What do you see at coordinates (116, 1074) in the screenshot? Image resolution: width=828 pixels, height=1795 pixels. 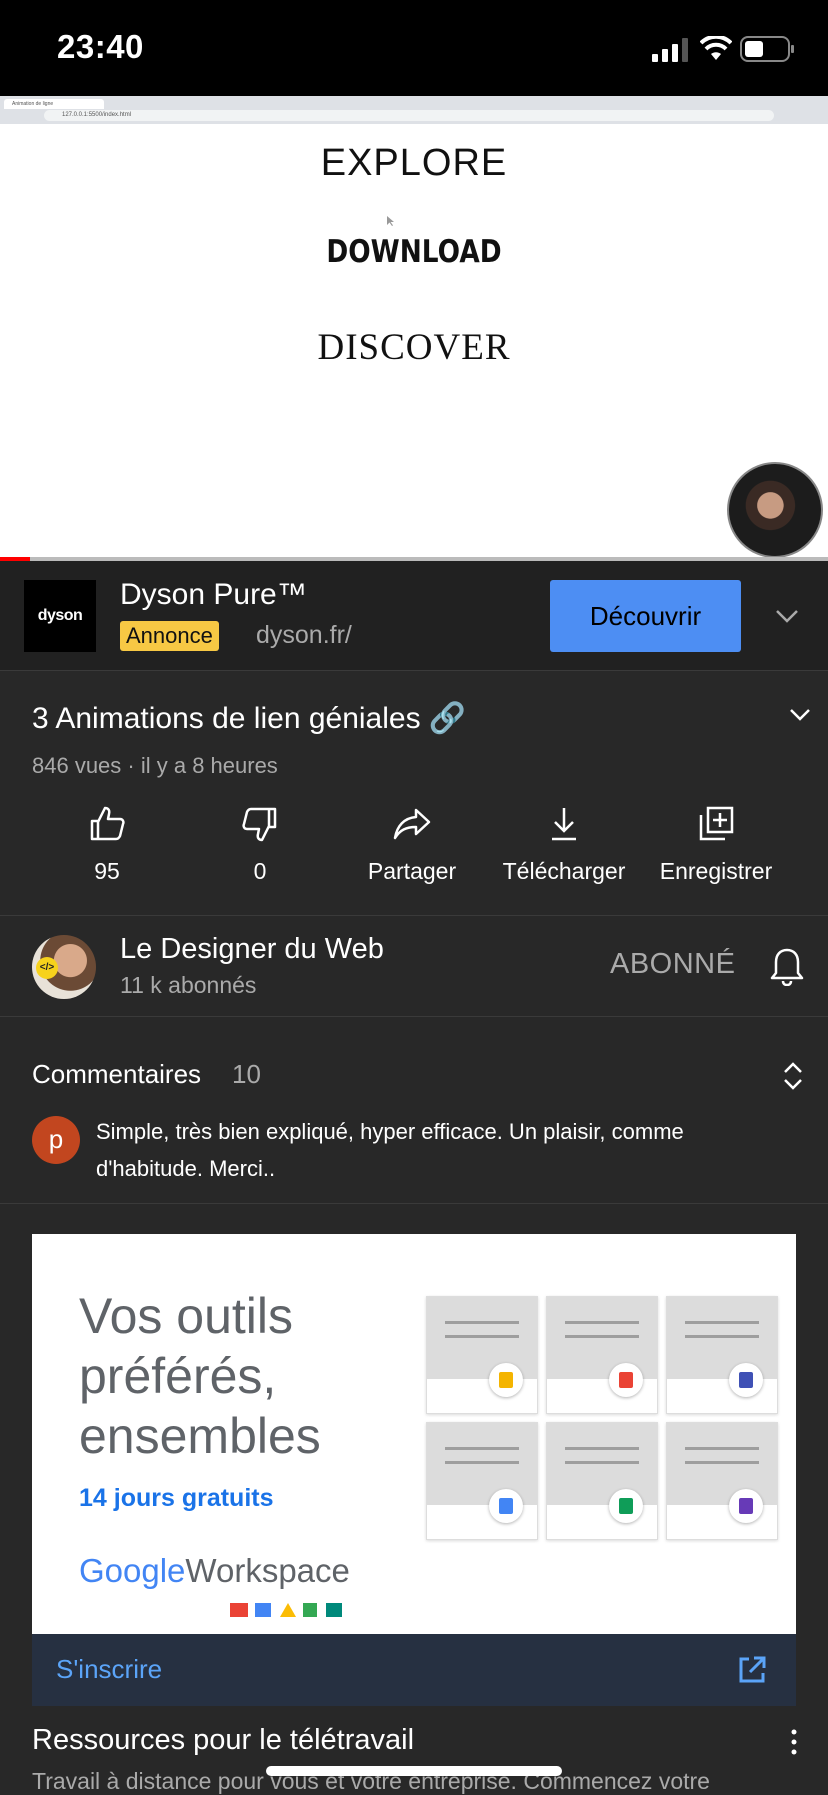 I see `comments-title: Commentaires` at bounding box center [116, 1074].